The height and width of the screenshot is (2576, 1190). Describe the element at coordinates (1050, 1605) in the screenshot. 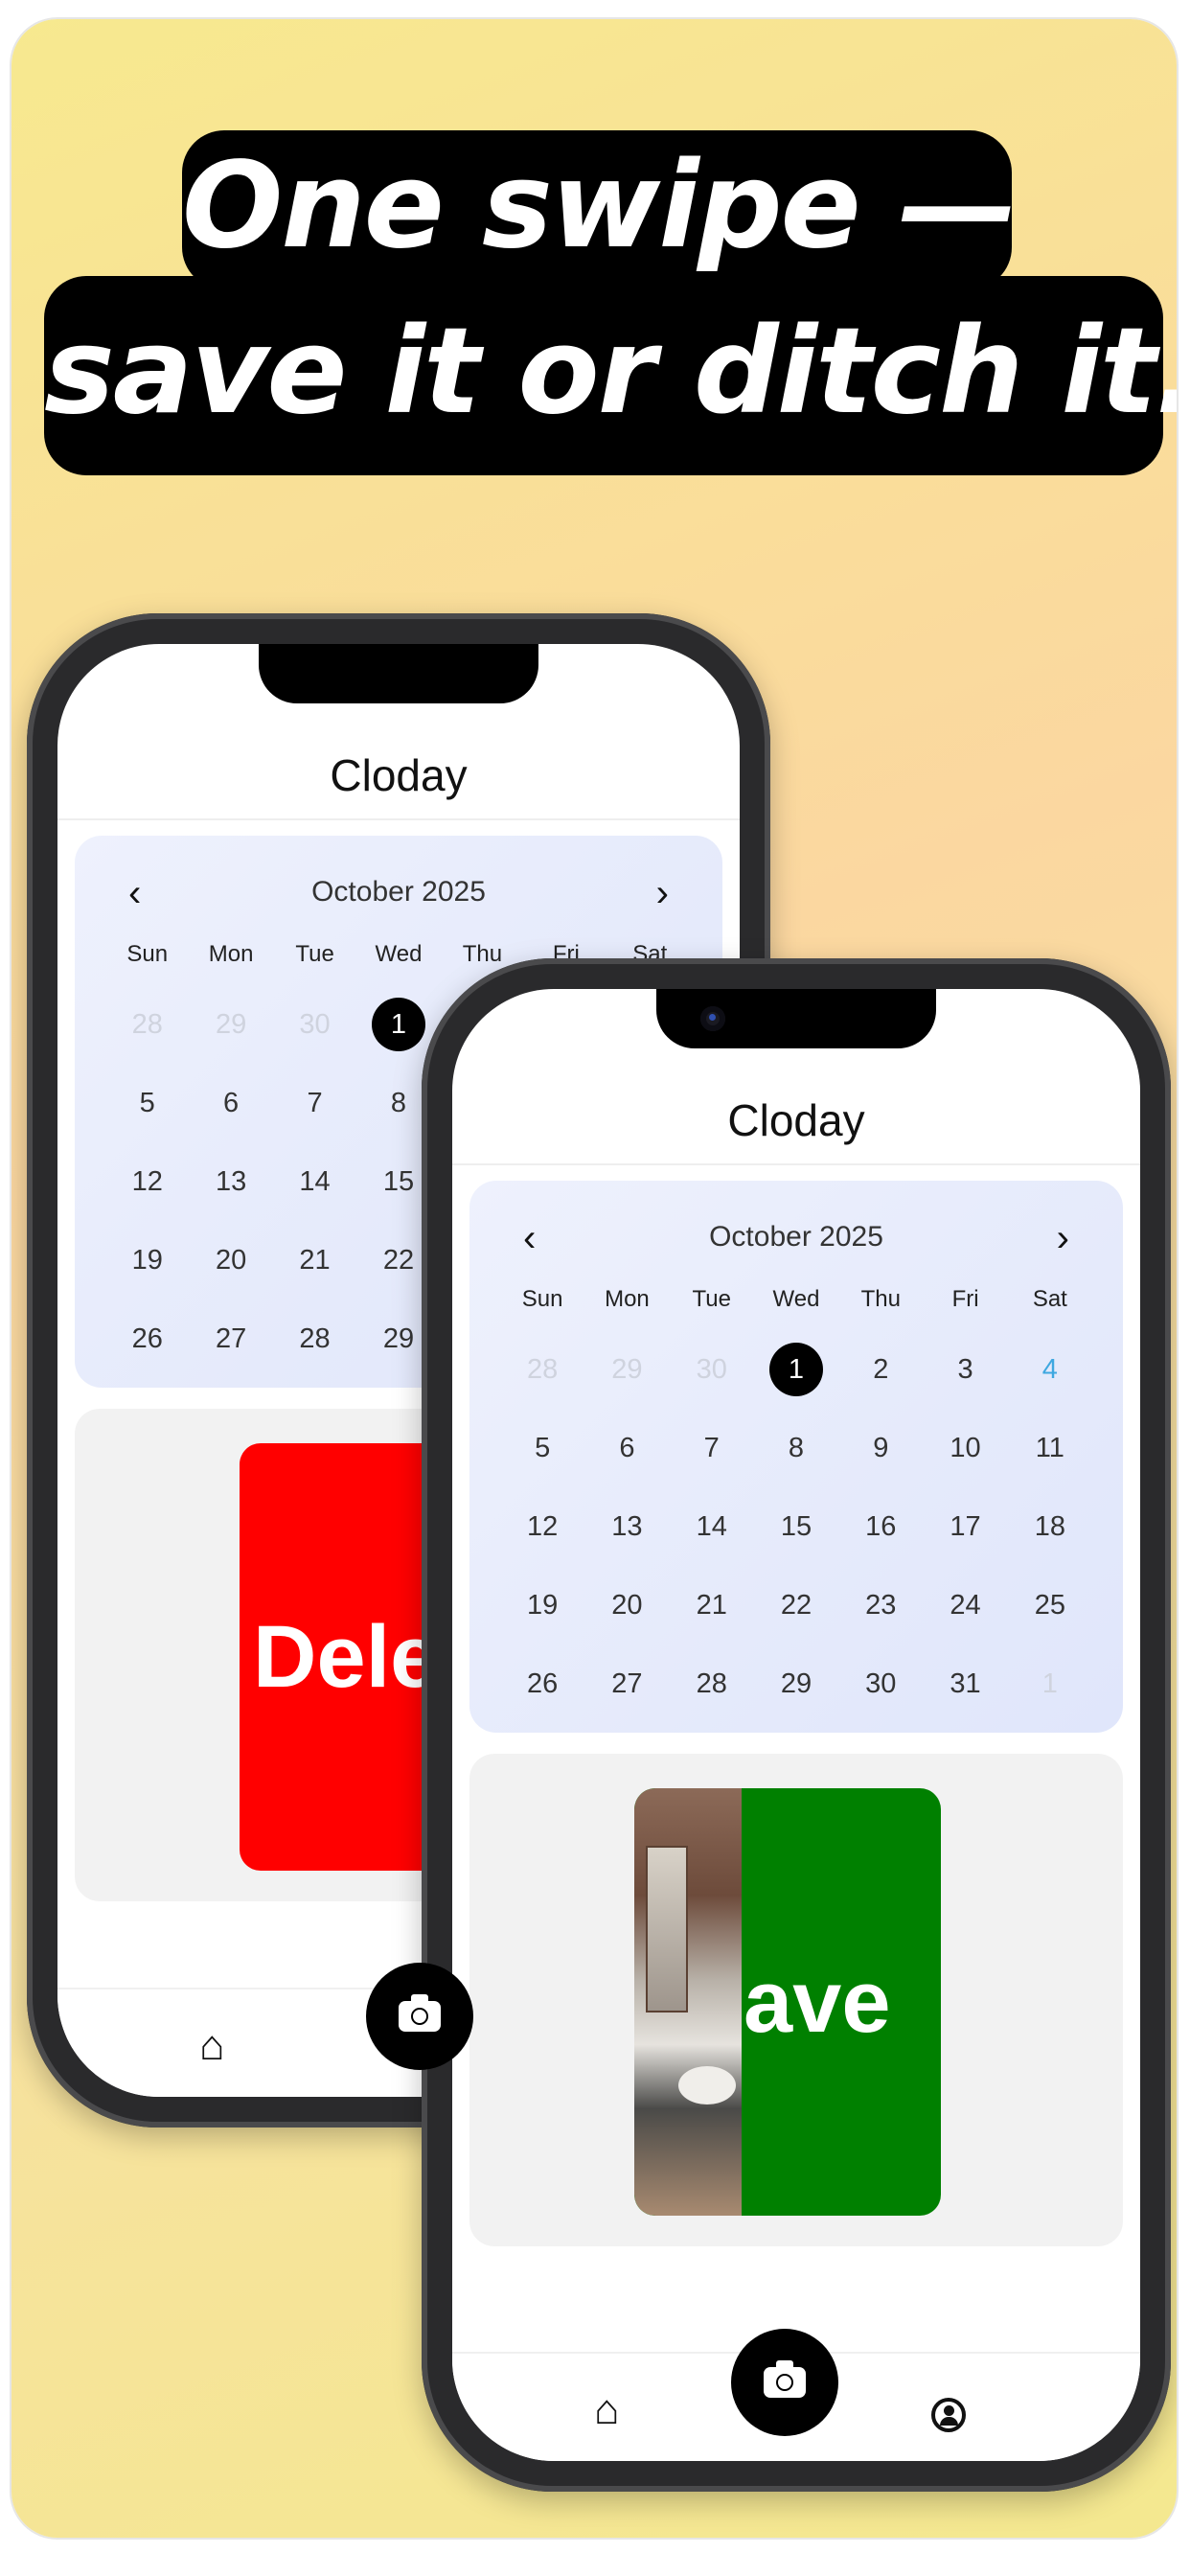

I see `day-cell: 25` at that location.